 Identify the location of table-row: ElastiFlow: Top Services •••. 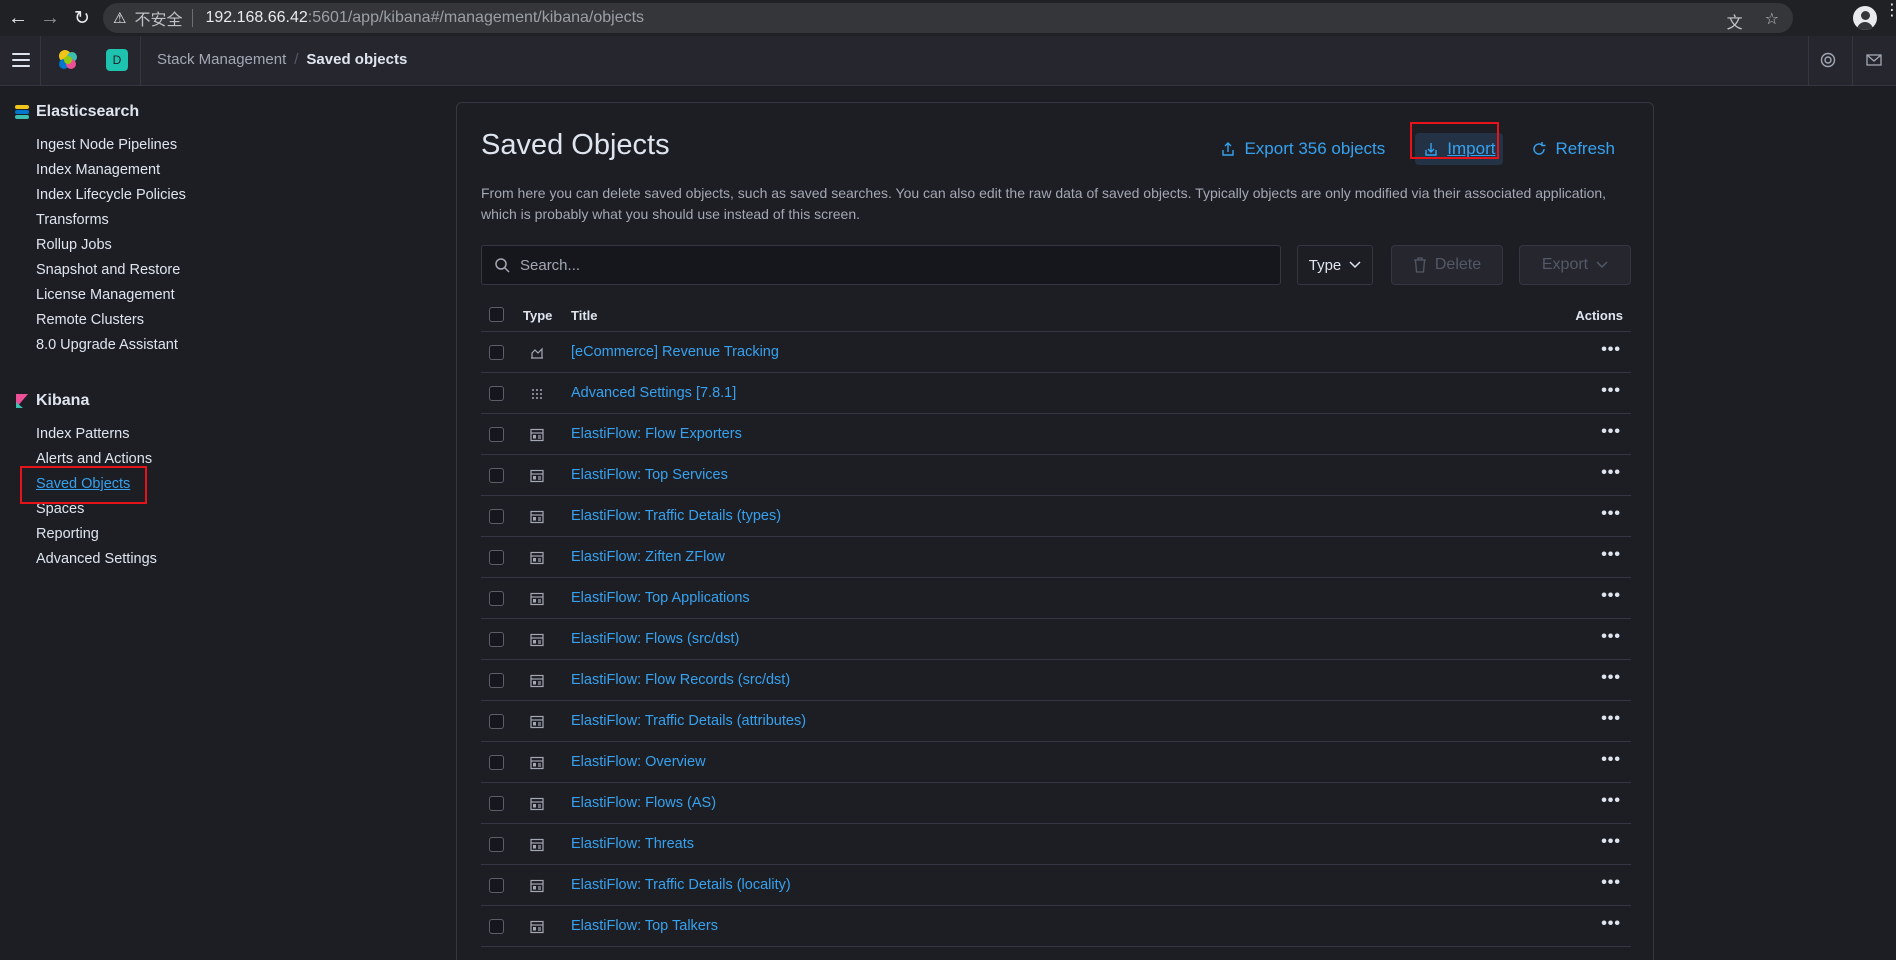
(1056, 475).